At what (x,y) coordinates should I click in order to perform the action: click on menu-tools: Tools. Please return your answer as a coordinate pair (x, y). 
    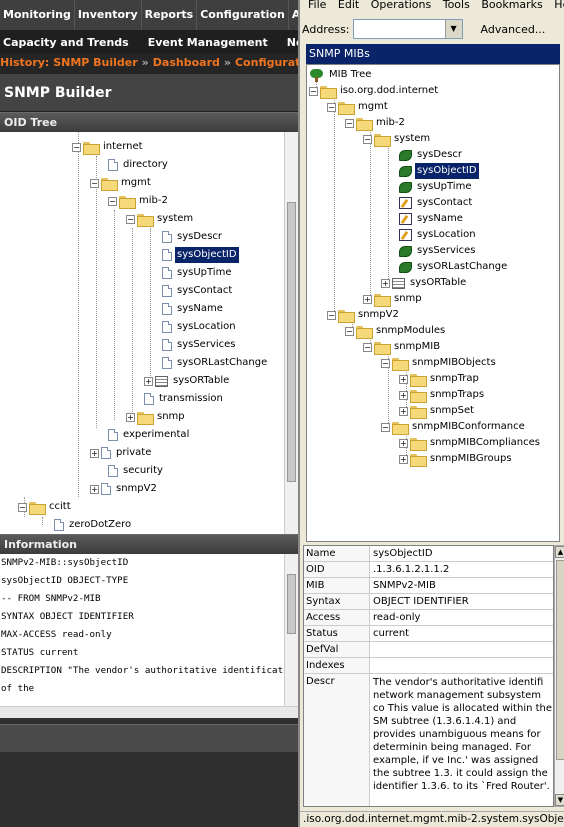
    Looking at the image, I should click on (456, 5).